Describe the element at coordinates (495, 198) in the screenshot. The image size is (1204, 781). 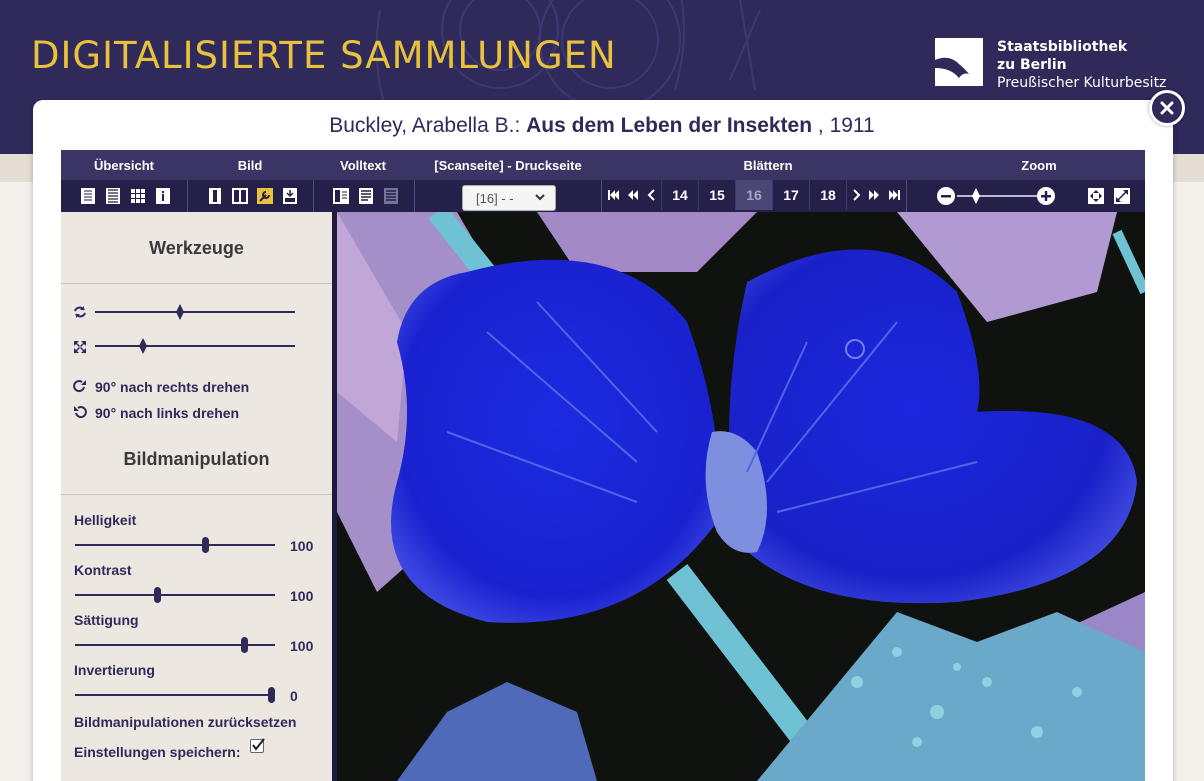
I see `page-select-value: [16] - -` at that location.